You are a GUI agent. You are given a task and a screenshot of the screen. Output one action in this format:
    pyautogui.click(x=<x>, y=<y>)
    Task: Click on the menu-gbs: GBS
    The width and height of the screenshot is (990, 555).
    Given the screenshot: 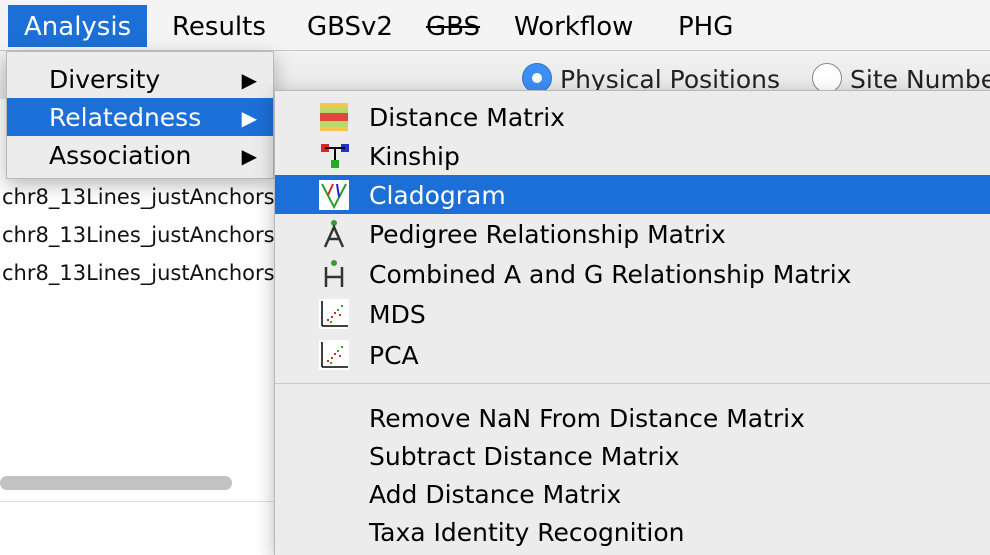 What is the action you would take?
    pyautogui.click(x=453, y=26)
    